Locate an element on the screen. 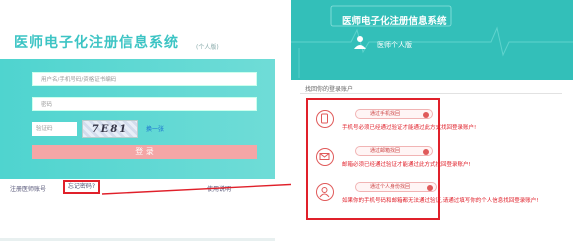 The image size is (573, 248). recovery-page-title: 医师电子化注册信息系统 is located at coordinates (394, 21).